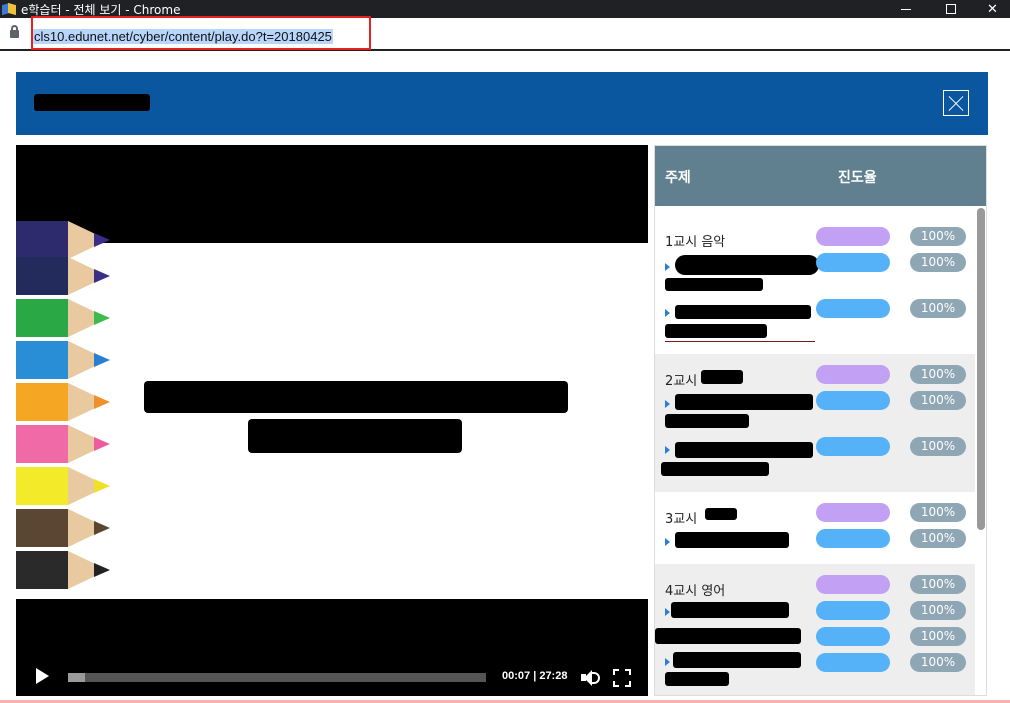 The image size is (1010, 703). Describe the element at coordinates (740, 341) in the screenshot. I see `item-underline` at that location.